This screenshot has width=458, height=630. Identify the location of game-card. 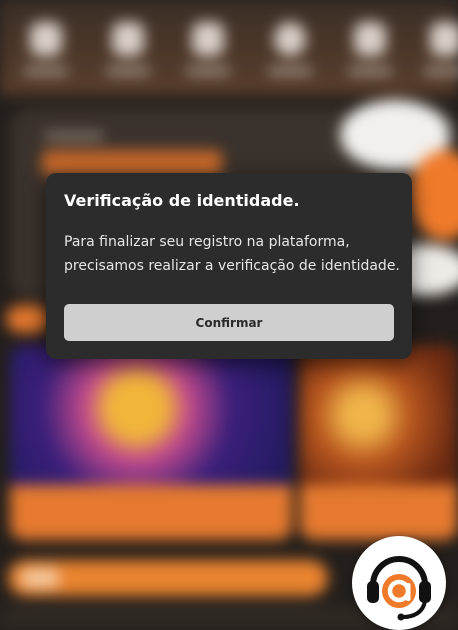
(379, 442).